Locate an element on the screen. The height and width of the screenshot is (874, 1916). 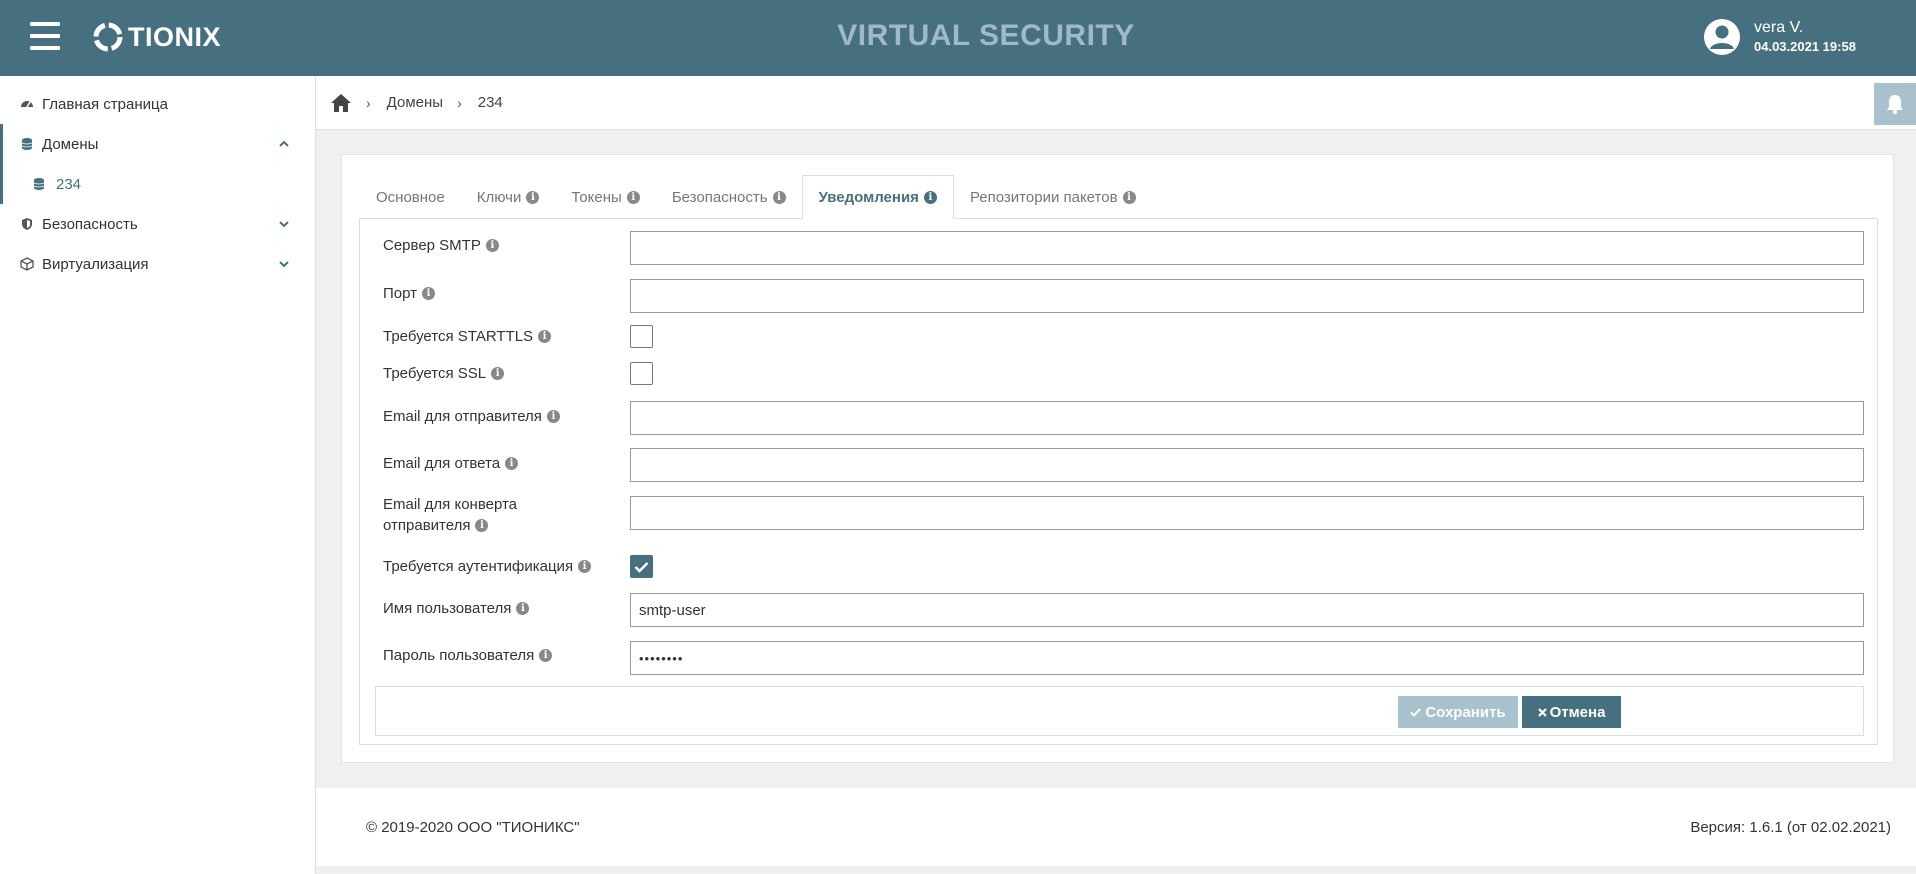
sidebar-item-label: 234 is located at coordinates (69, 184).